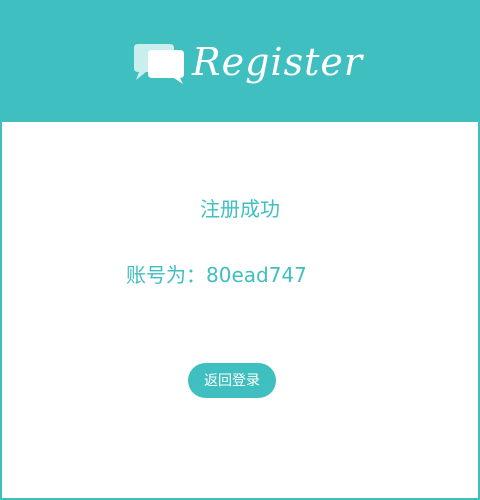 The image size is (480, 500). What do you see at coordinates (166, 275) in the screenshot?
I see `account-label: 账号为：` at bounding box center [166, 275].